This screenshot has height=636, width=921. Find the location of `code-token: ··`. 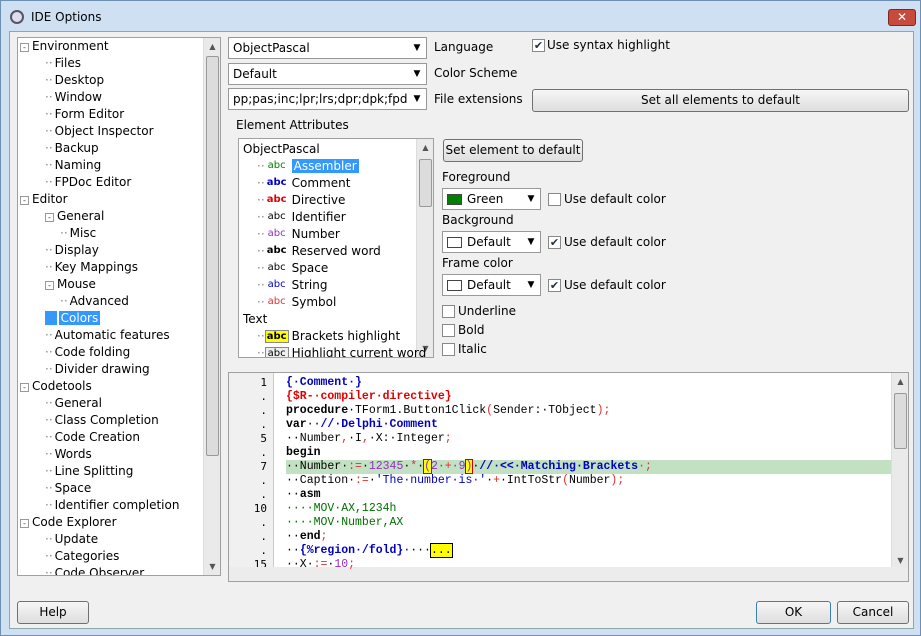

code-token: ·· is located at coordinates (293, 550).